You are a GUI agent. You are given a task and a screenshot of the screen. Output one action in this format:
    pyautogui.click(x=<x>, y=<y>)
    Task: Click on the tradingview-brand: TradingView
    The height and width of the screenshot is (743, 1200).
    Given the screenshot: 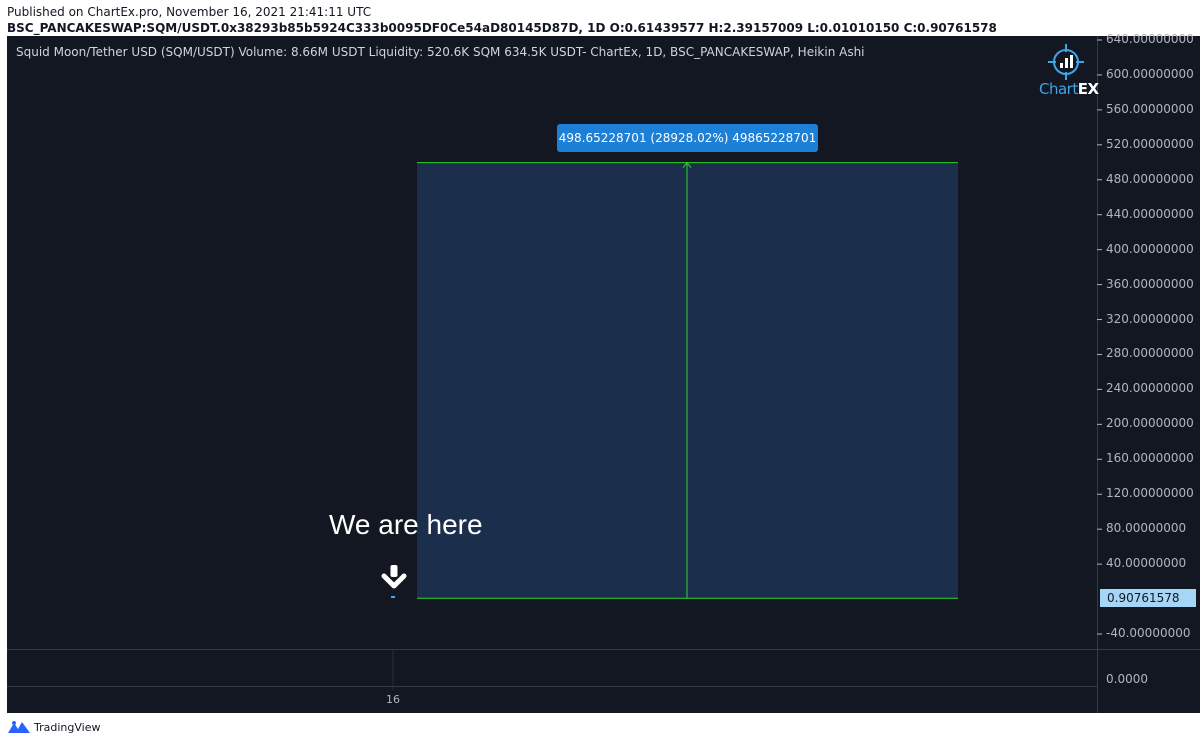 What is the action you would take?
    pyautogui.click(x=67, y=727)
    